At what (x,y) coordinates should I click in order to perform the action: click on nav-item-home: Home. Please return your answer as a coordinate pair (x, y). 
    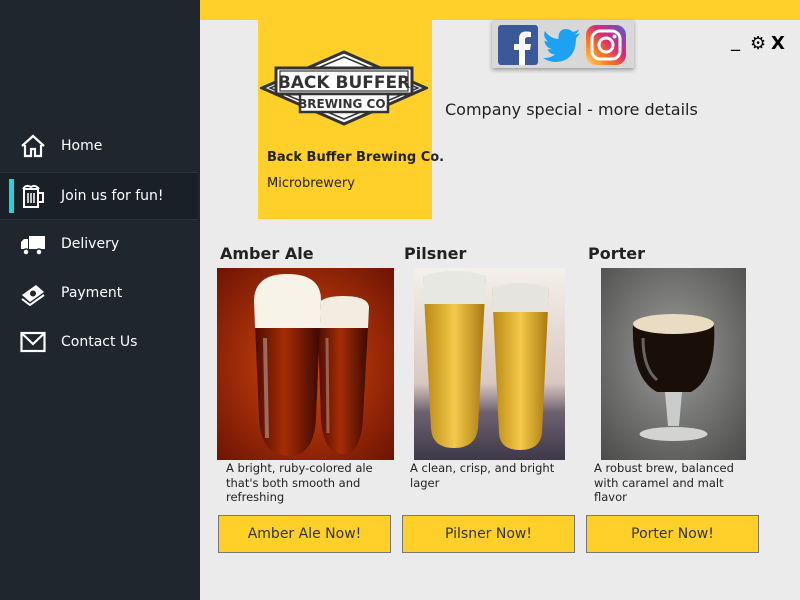
    Looking at the image, I should click on (99, 146).